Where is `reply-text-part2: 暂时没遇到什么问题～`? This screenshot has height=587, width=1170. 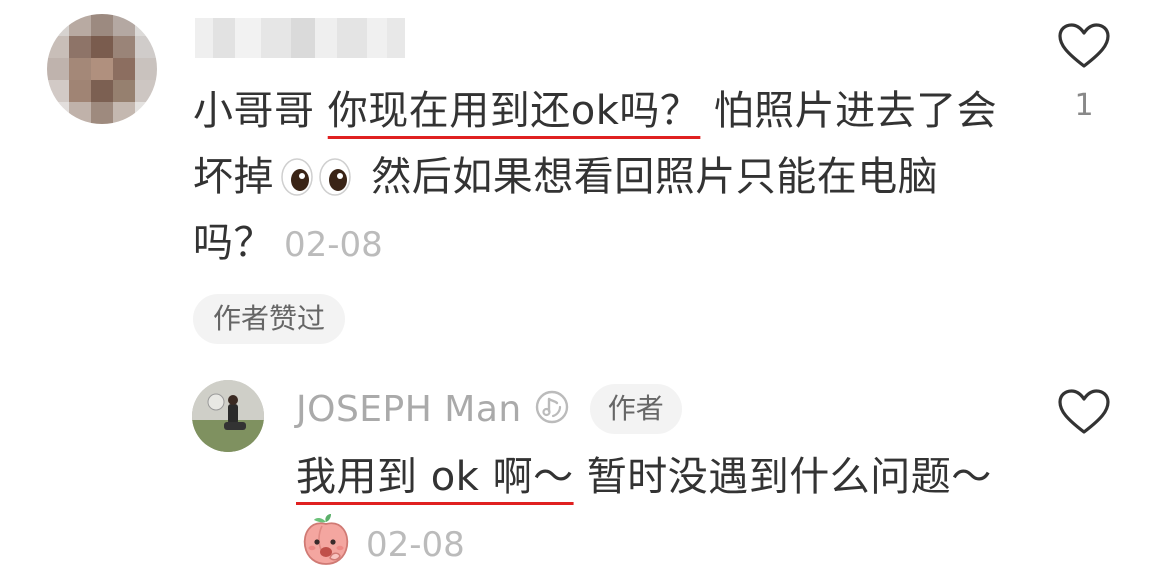 reply-text-part2: 暂时没遇到什么问题～ is located at coordinates (782, 477).